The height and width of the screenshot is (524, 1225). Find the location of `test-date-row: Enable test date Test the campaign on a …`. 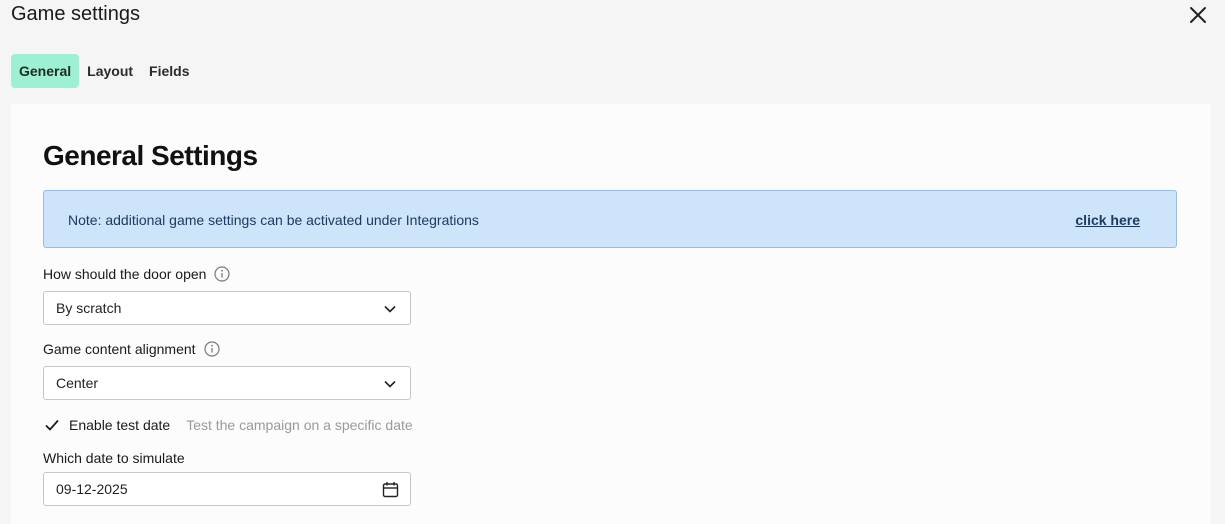

test-date-row: Enable test date Test the campaign on a … is located at coordinates (228, 425).